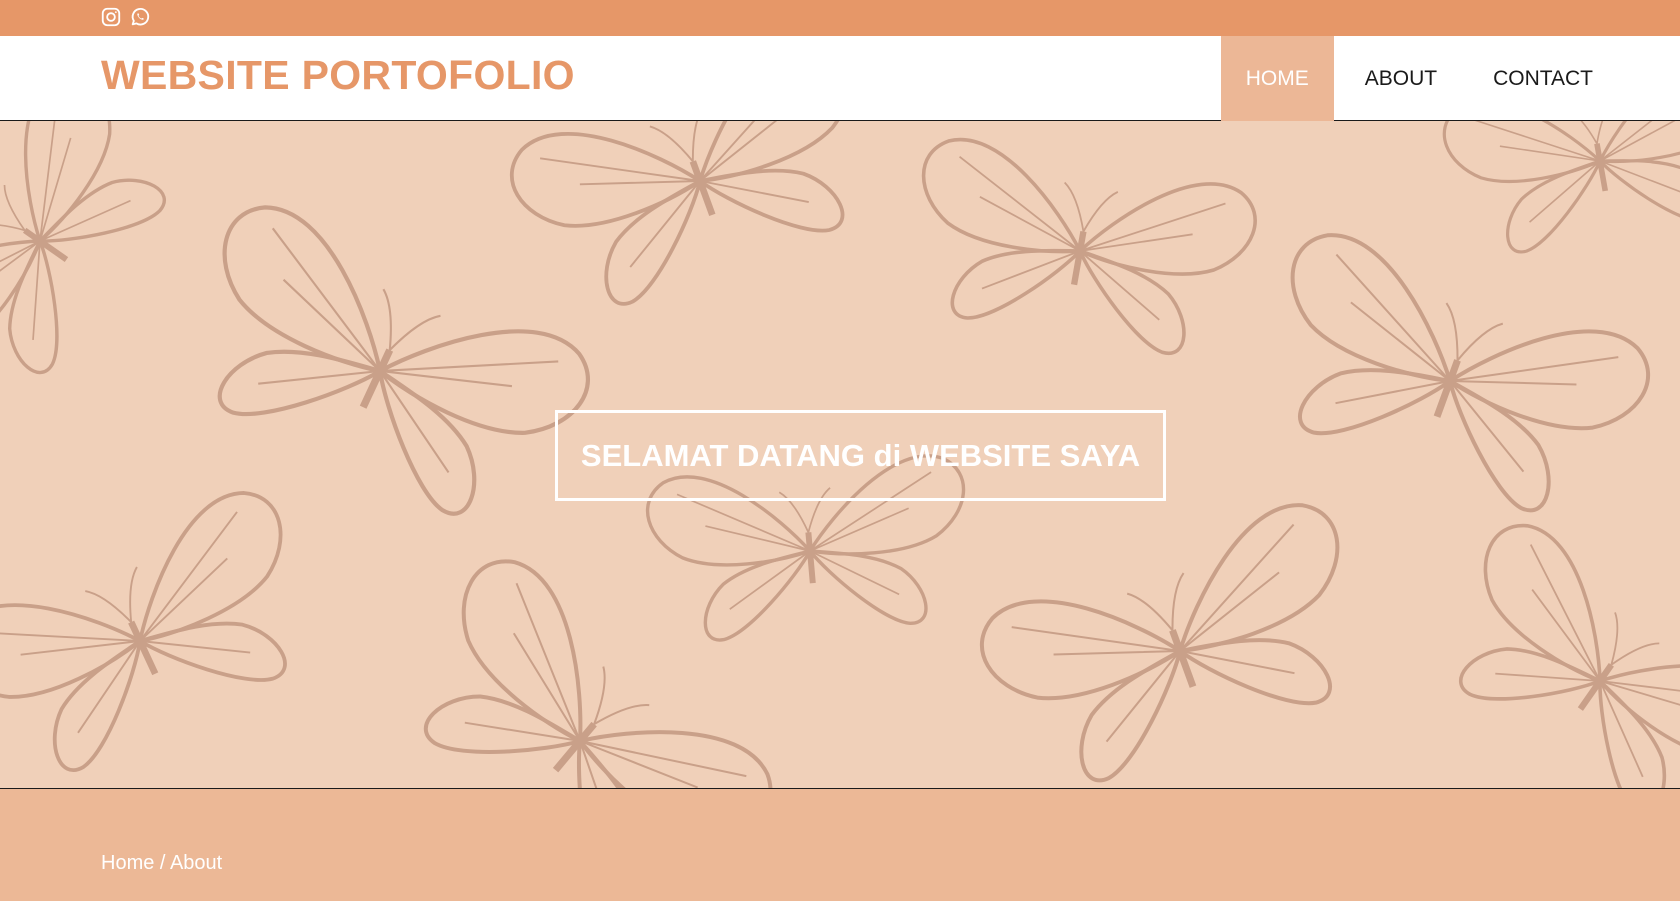  I want to click on breadcrumb-home: Home, so click(127, 863).